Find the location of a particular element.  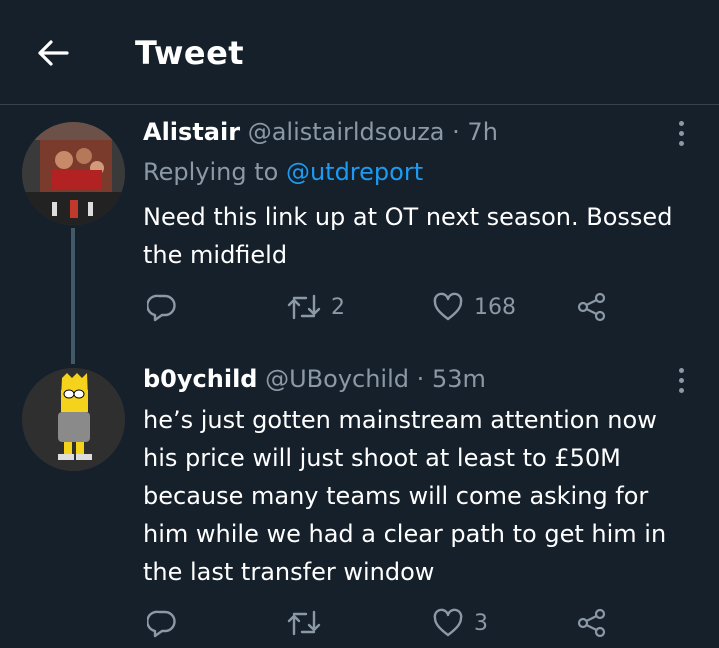

like-count: 168 is located at coordinates (495, 307).